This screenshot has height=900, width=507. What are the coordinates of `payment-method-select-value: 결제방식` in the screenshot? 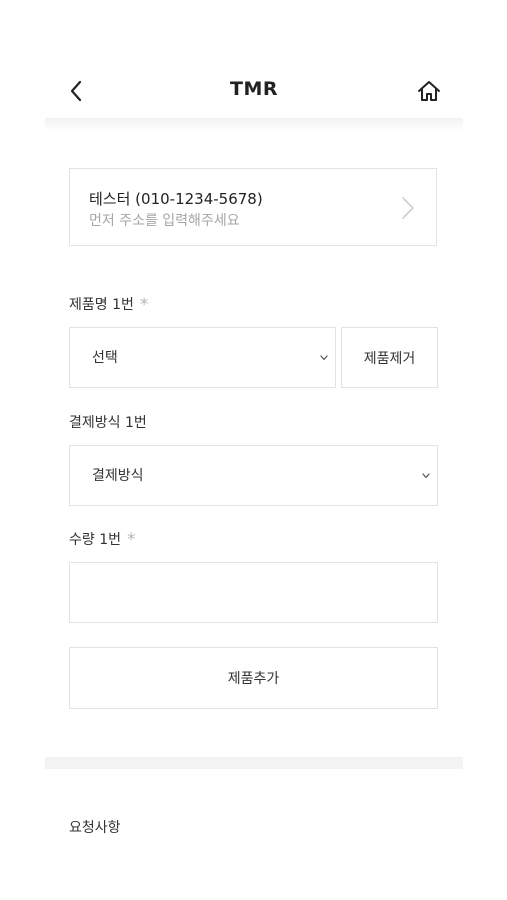 It's located at (118, 476).